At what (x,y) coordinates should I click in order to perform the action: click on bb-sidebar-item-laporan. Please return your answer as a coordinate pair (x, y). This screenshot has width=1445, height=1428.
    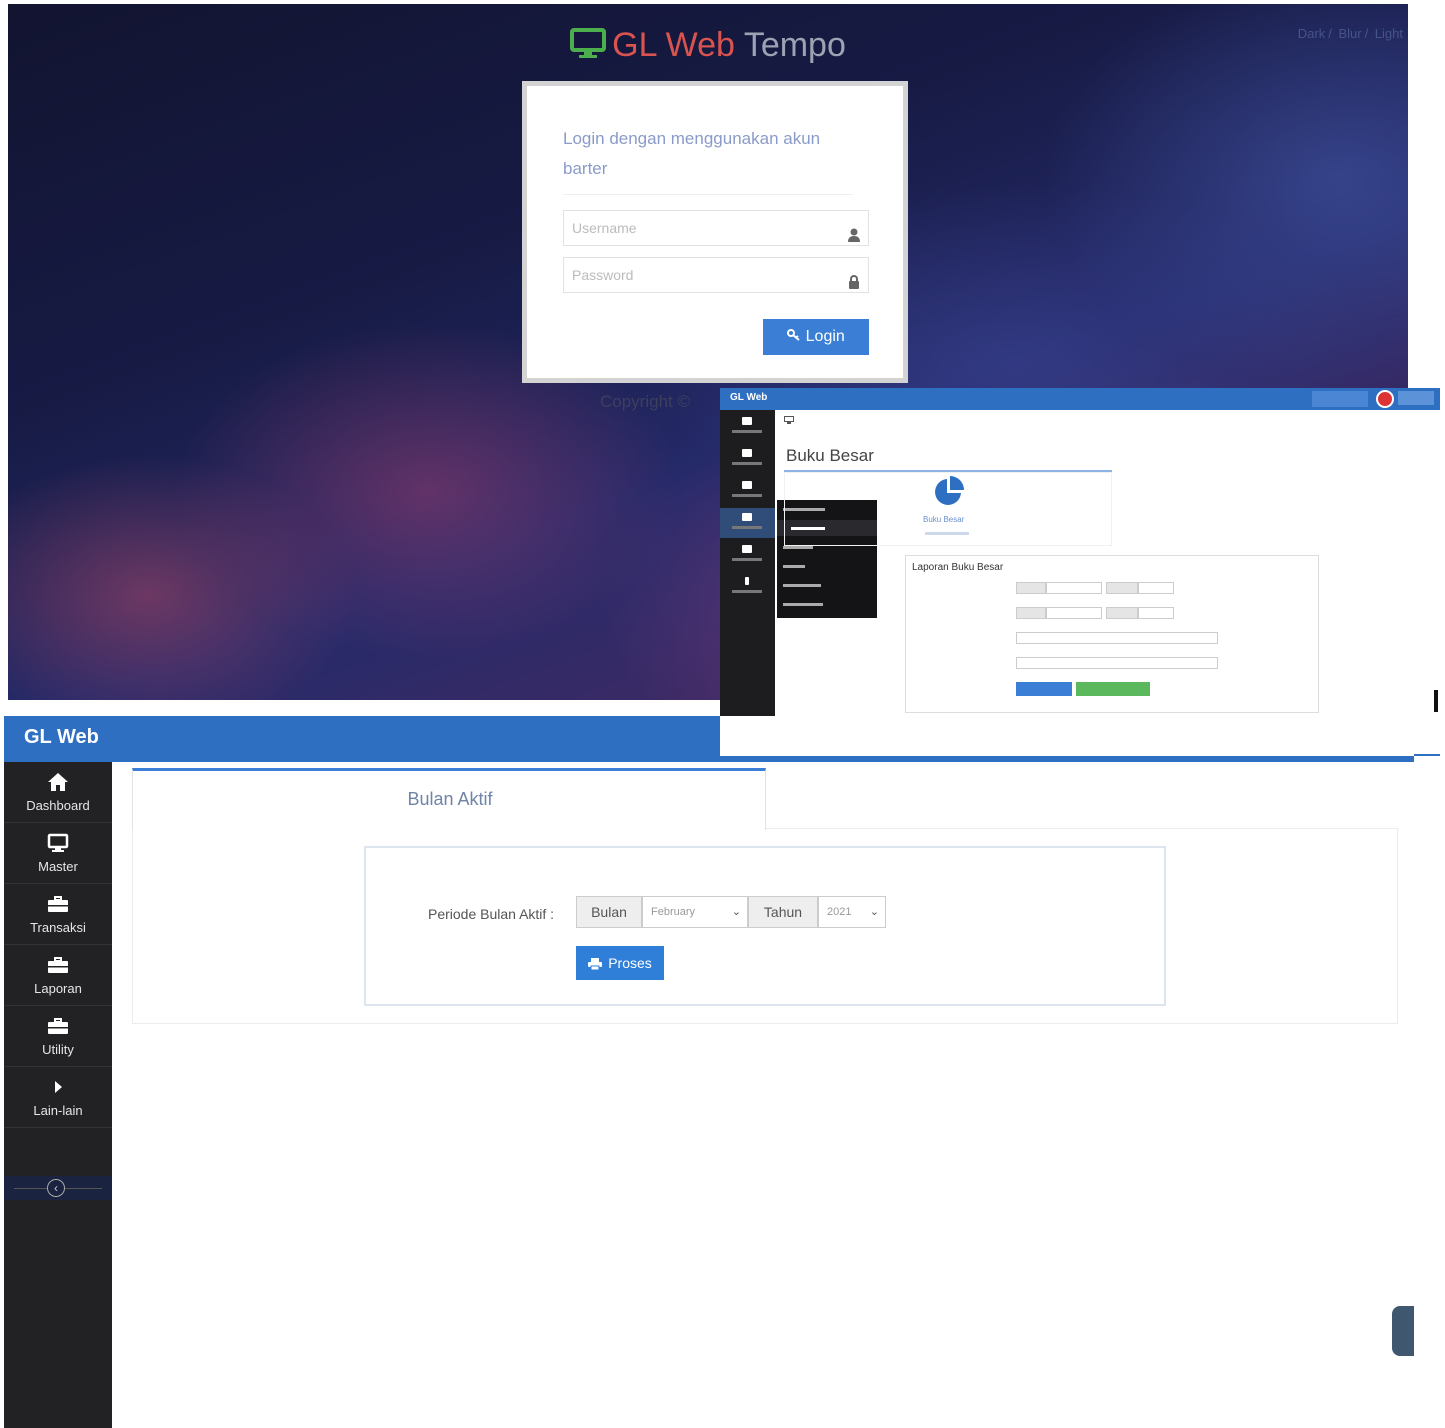
    Looking at the image, I should click on (747, 523).